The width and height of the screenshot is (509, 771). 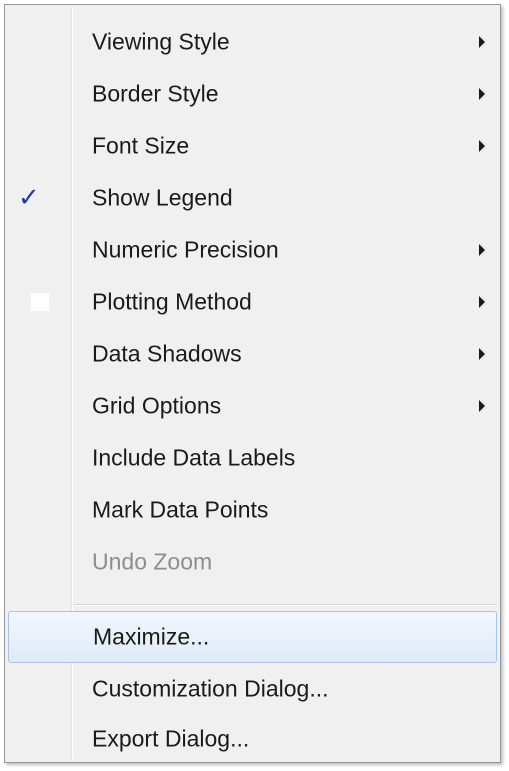 What do you see at coordinates (161, 41) in the screenshot?
I see `menu-item-label: Viewing Style` at bounding box center [161, 41].